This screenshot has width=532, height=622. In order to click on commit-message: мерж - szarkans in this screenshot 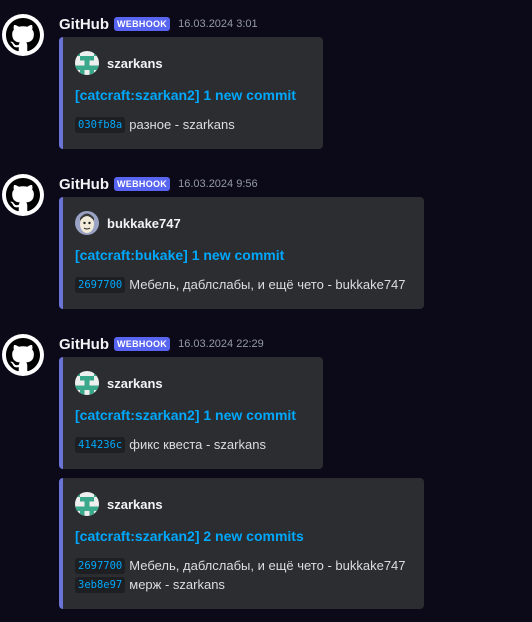, I will do `click(177, 584)`.